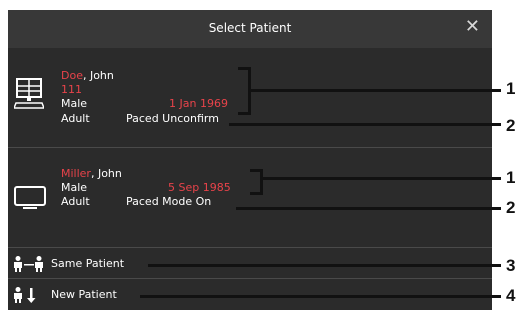  I want to click on dialog-titlebar: Select Patient ✕, so click(250, 29).